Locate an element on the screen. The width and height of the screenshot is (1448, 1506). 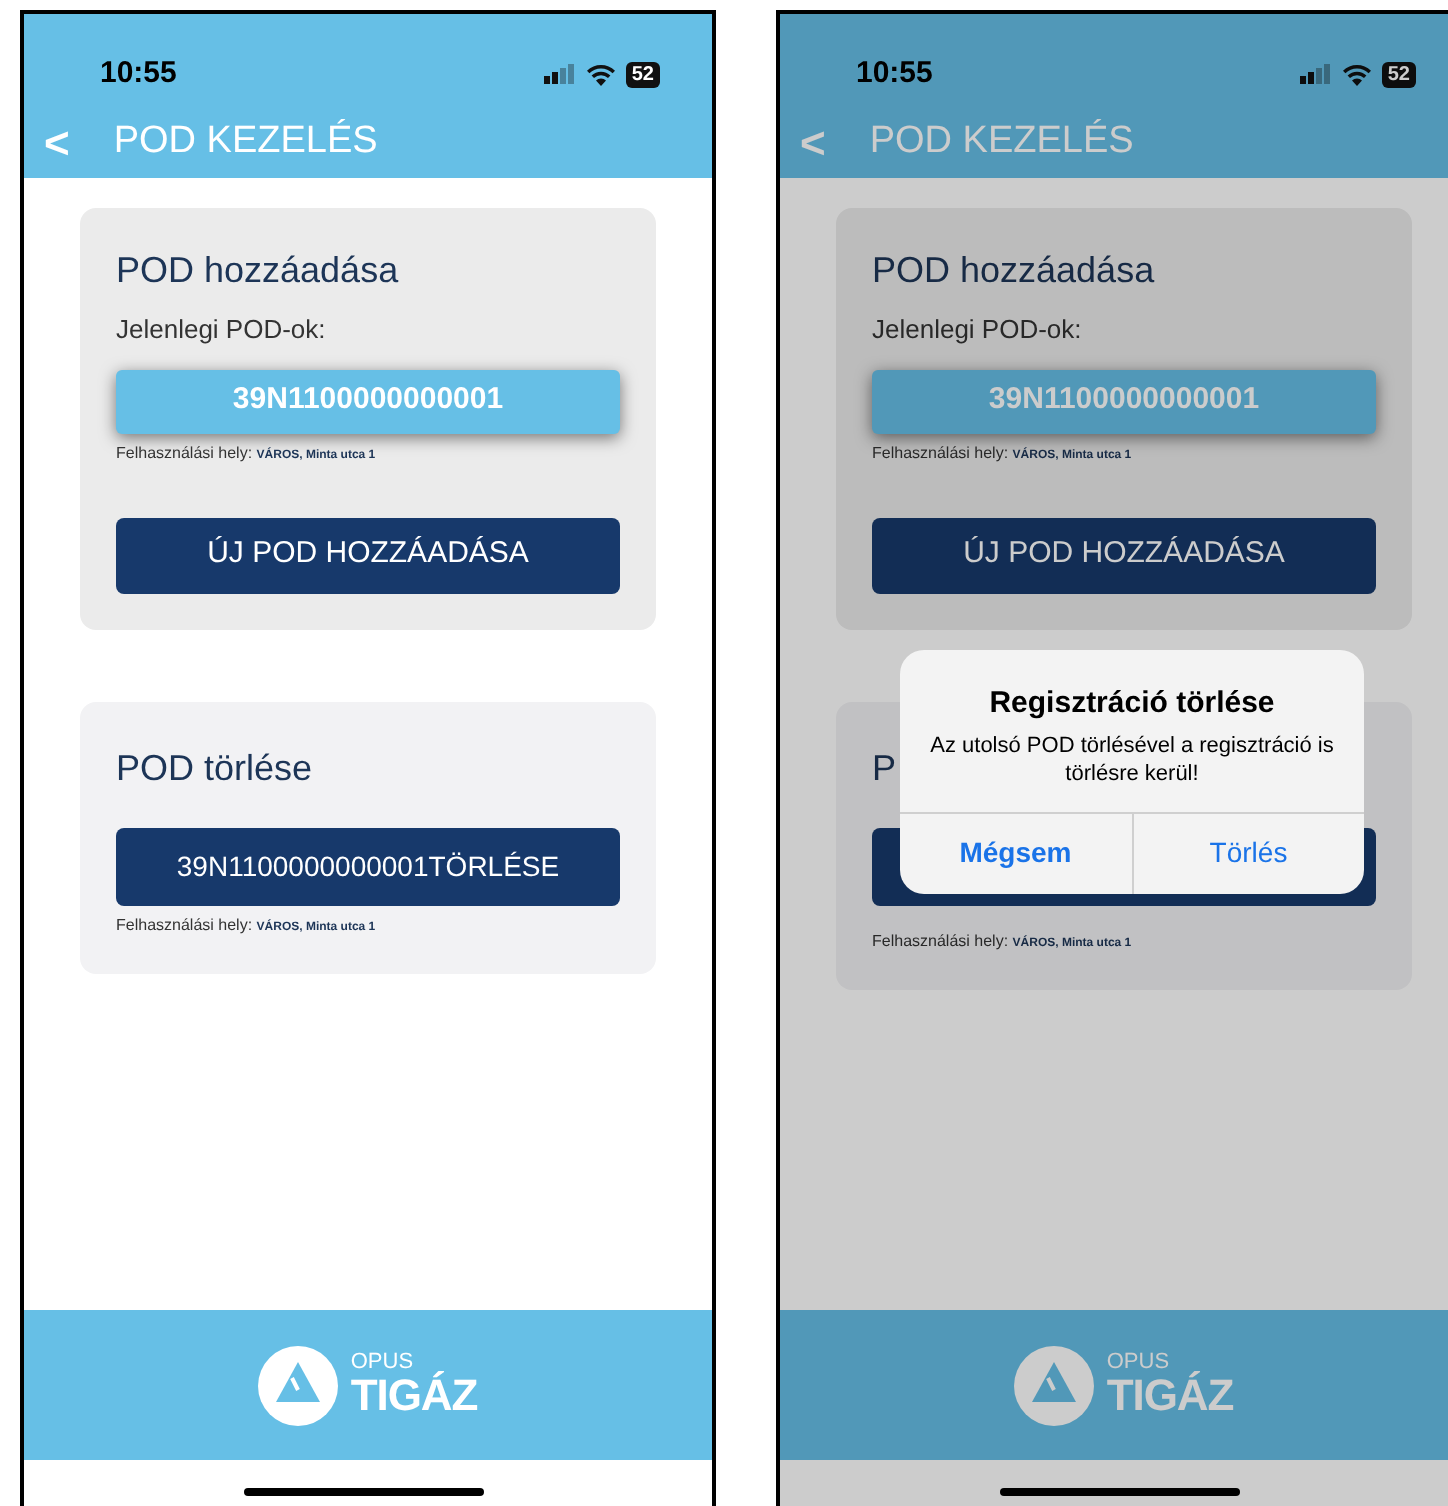
dialog-message: Az utolsó POD törlésével a regisztráció is törlésre kerül! is located at coordinates (1132, 759).